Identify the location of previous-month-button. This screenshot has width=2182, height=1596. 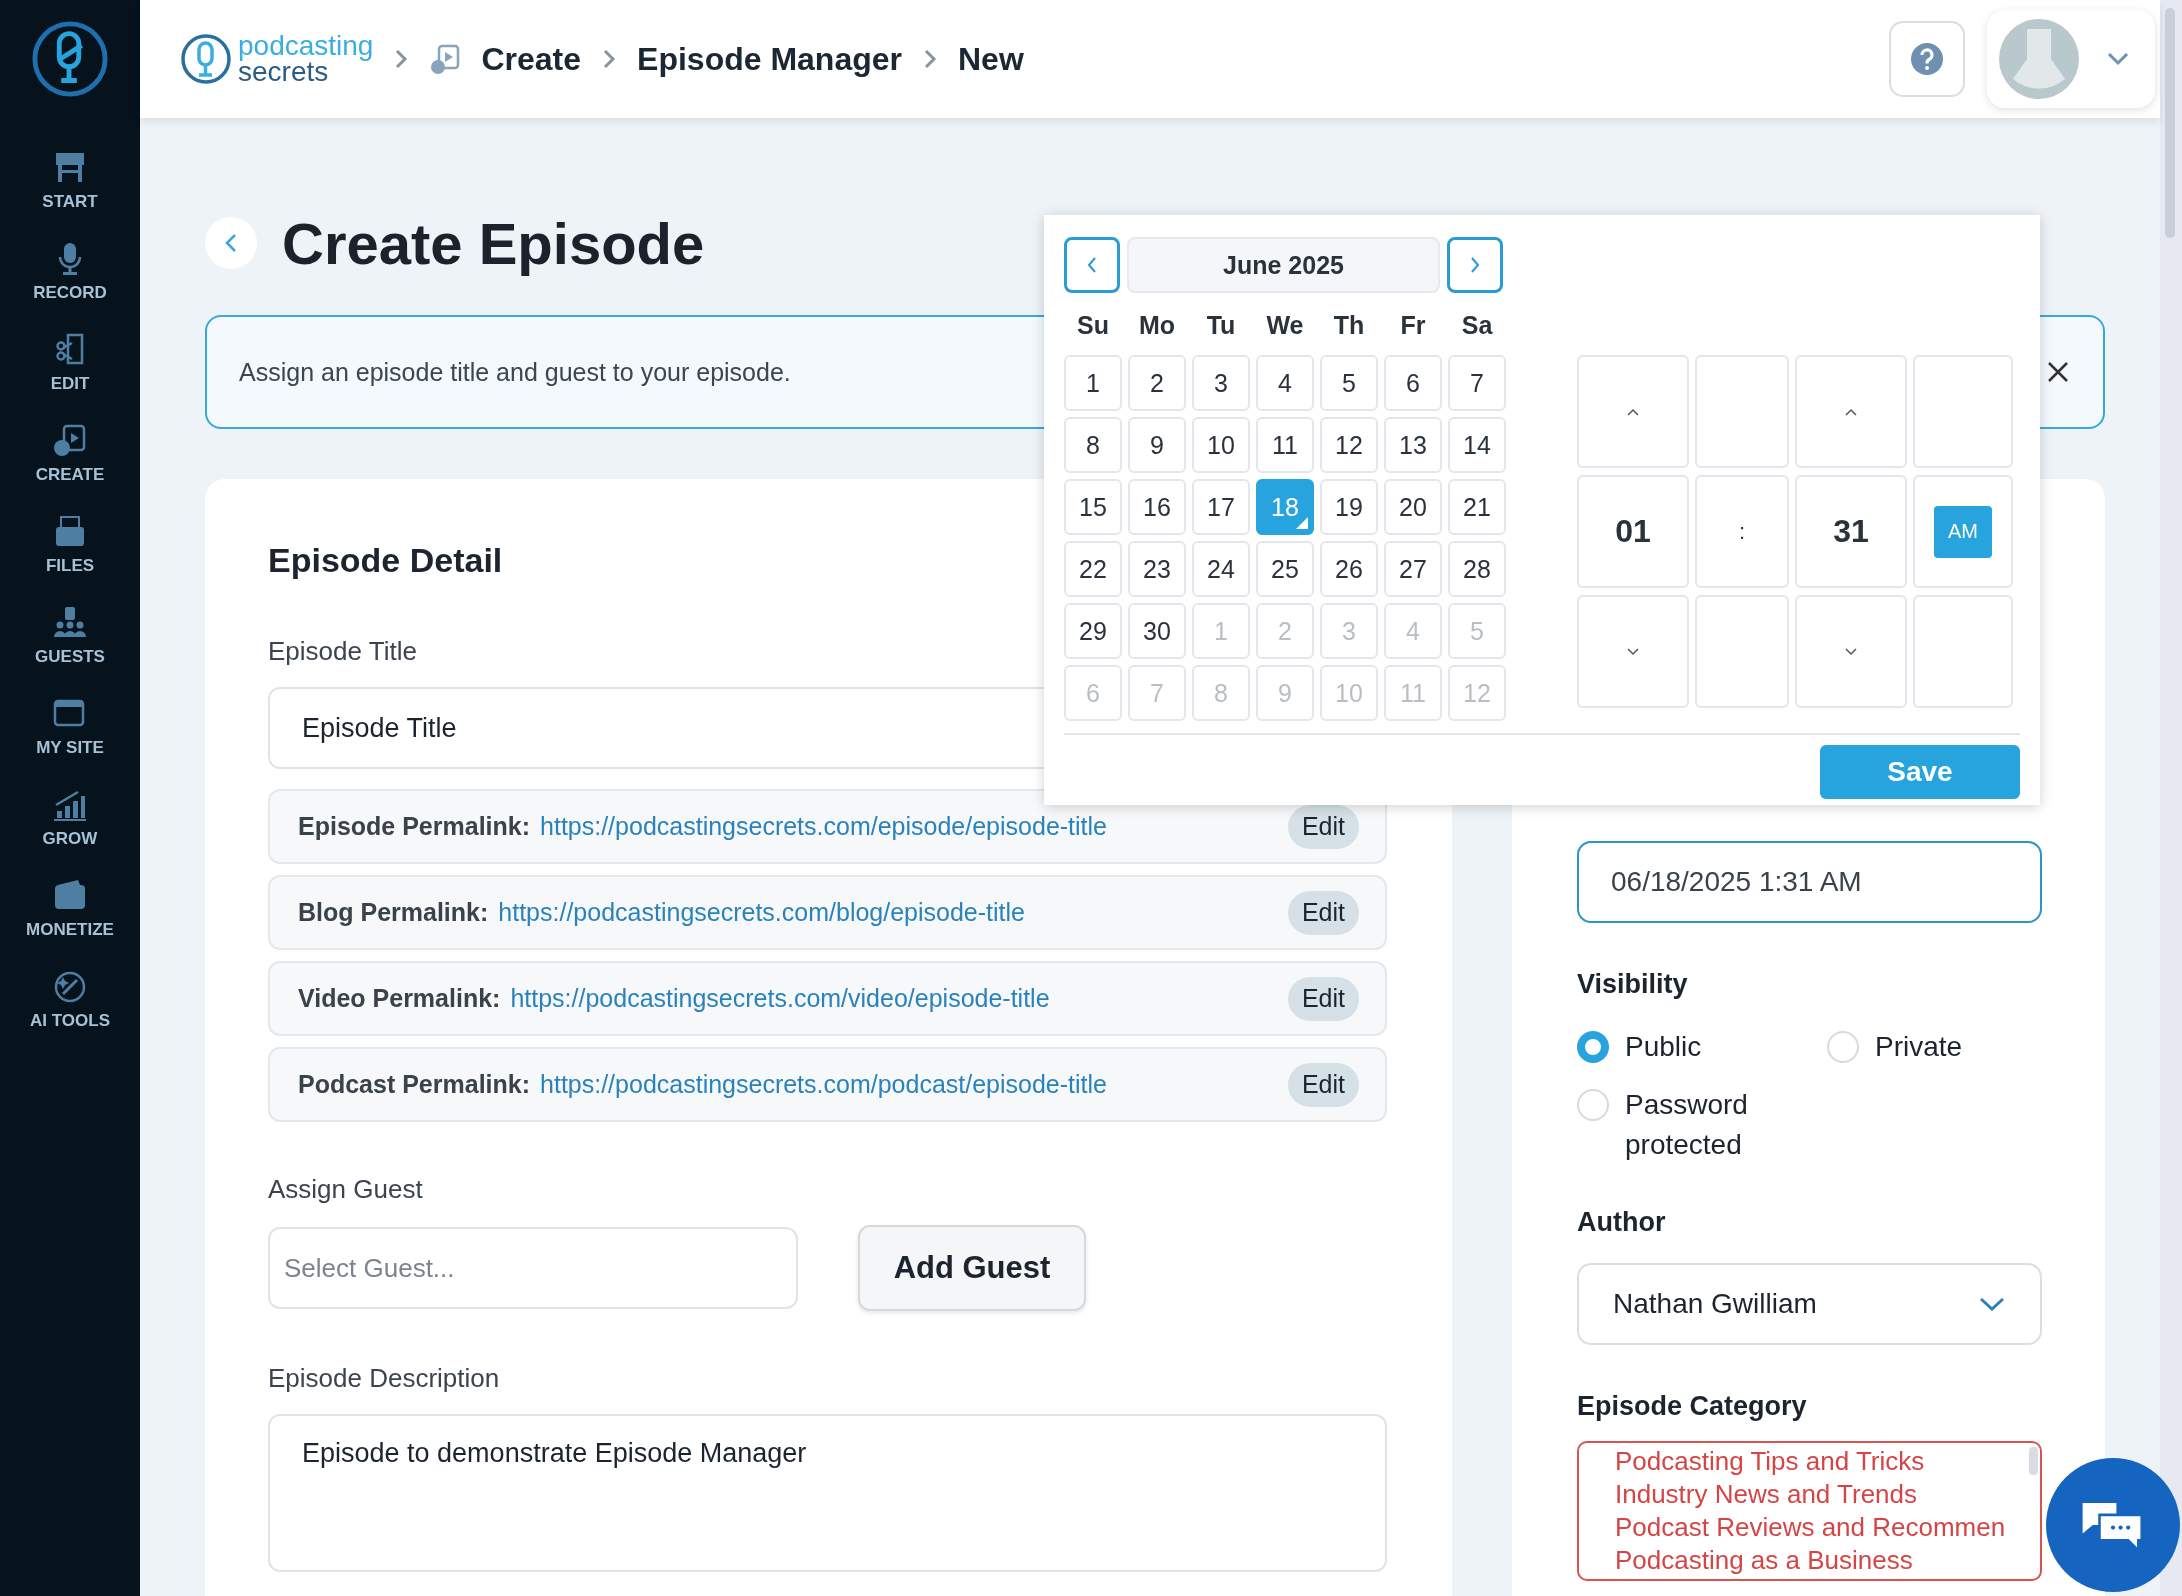
(1092, 265).